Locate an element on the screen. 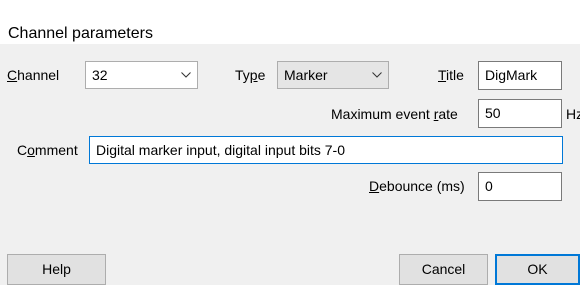  cancel-button: Cancel is located at coordinates (443, 269).